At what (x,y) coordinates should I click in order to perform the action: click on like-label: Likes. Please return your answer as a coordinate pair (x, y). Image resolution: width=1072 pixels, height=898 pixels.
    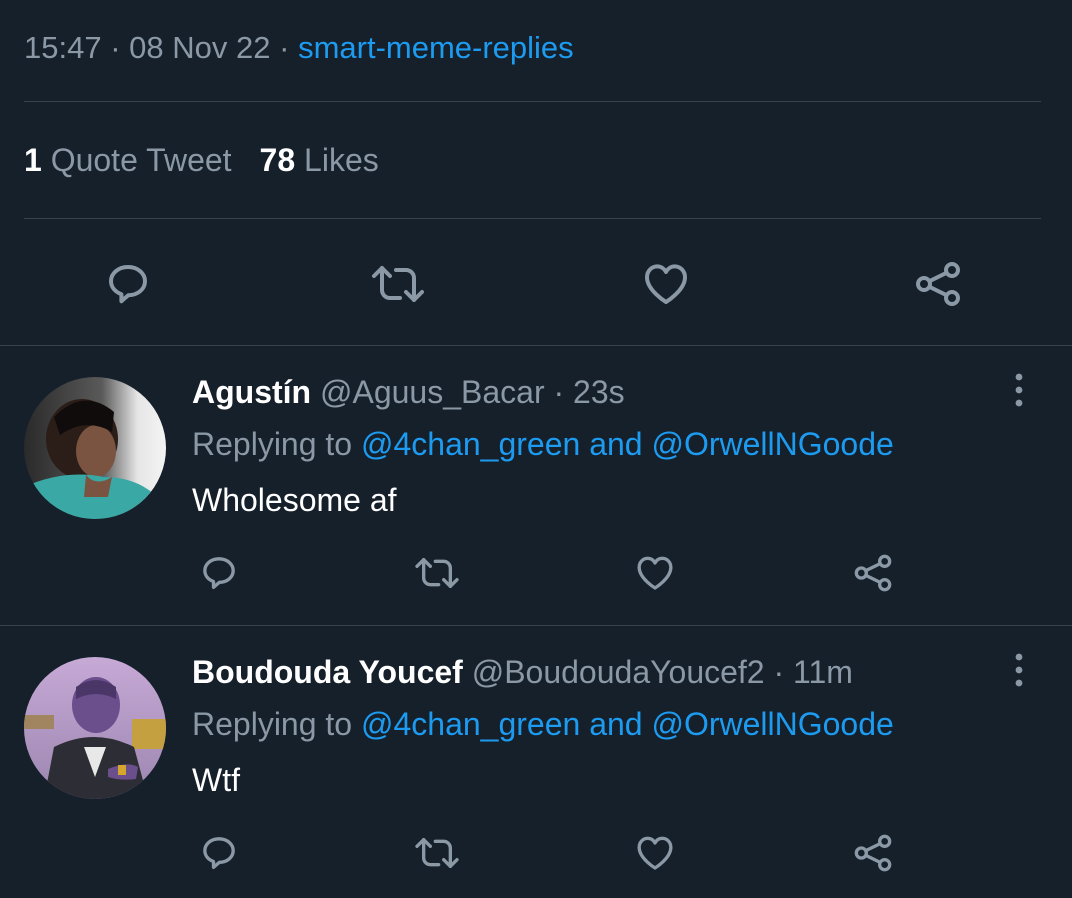
    Looking at the image, I should click on (341, 160).